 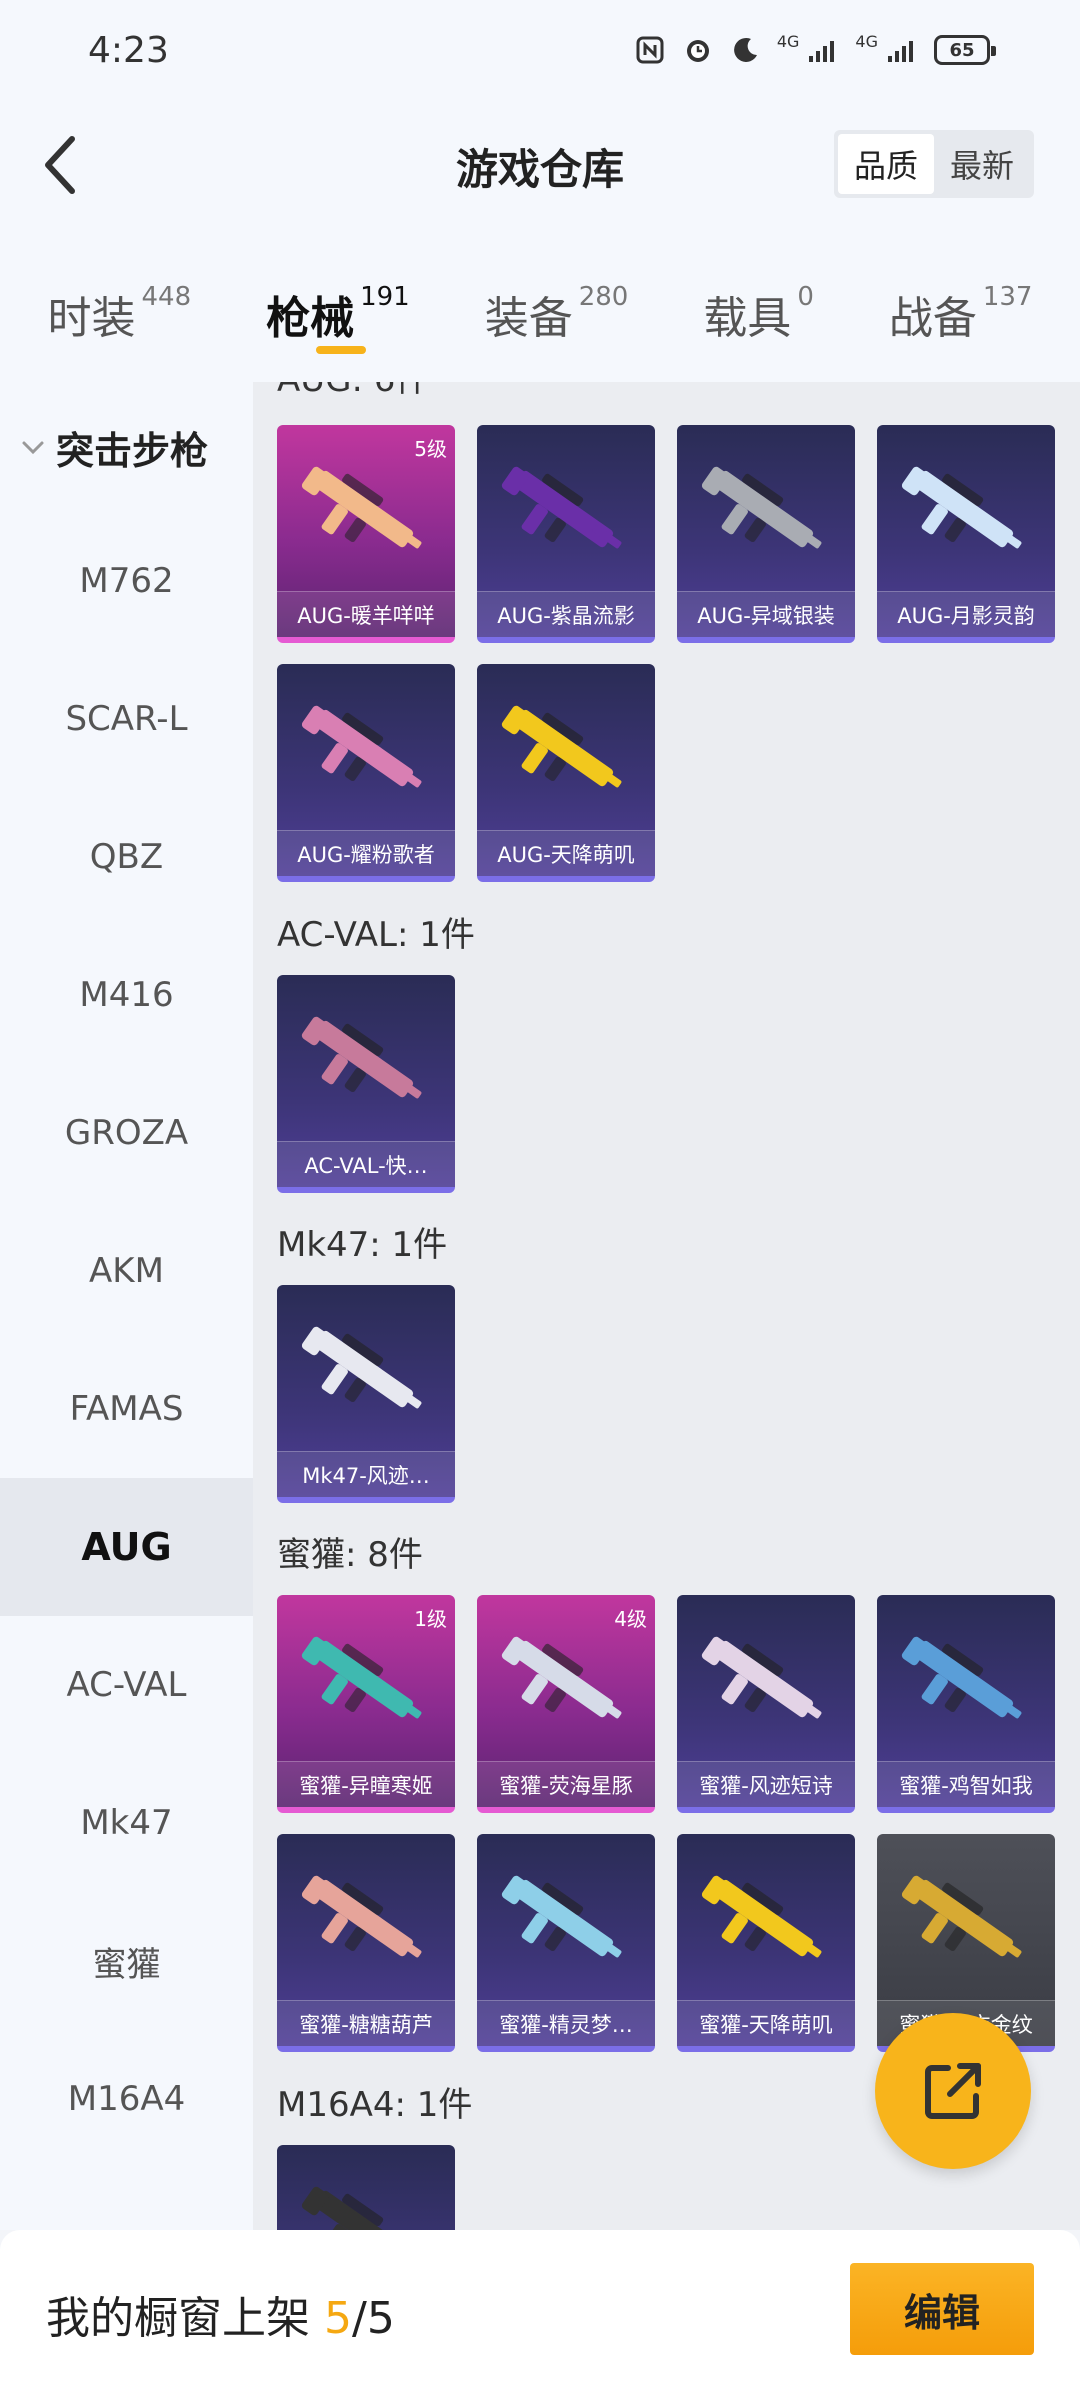 I want to click on skin-name: AUG-耀粉歌者, so click(x=366, y=853).